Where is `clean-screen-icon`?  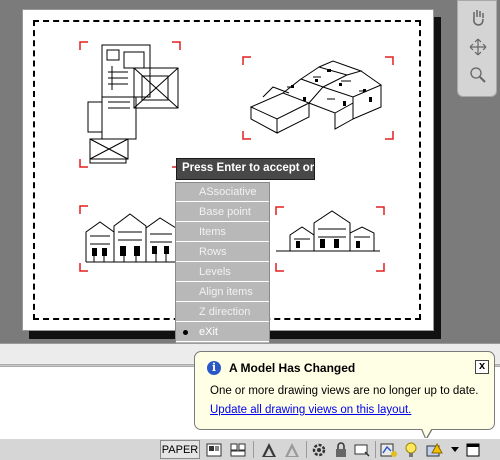
clean-screen-icon is located at coordinates (473, 449).